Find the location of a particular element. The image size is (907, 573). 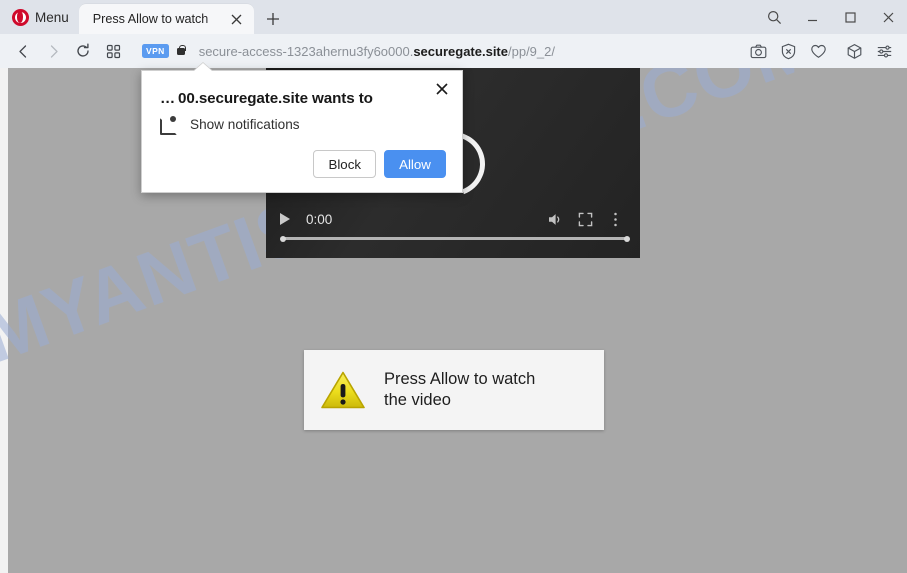

dialog-actions: Block Allow is located at coordinates (379, 164).